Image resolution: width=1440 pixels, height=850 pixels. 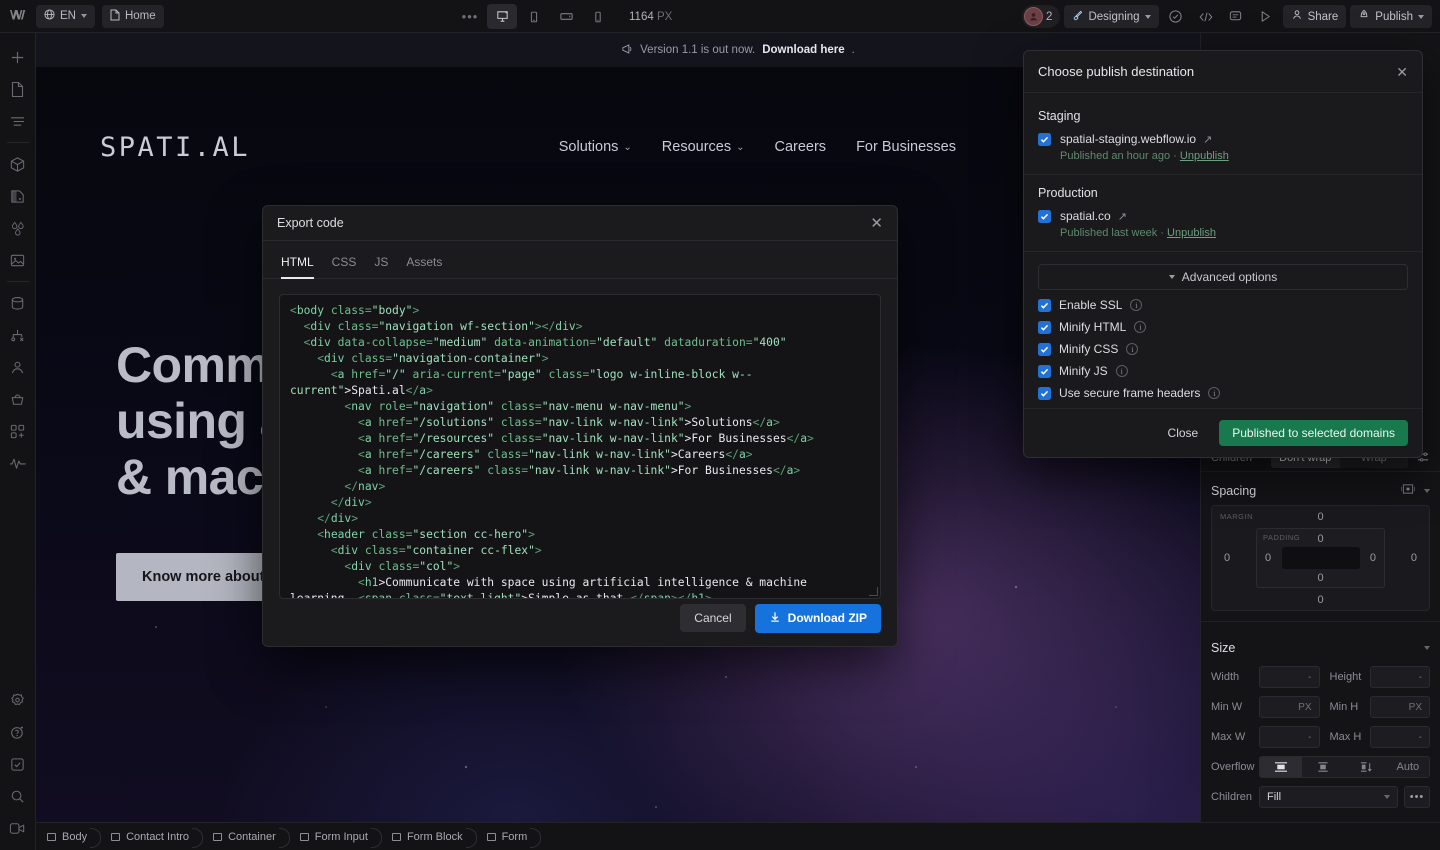 I want to click on breakpoint-mobile-landscape, so click(x=566, y=16).